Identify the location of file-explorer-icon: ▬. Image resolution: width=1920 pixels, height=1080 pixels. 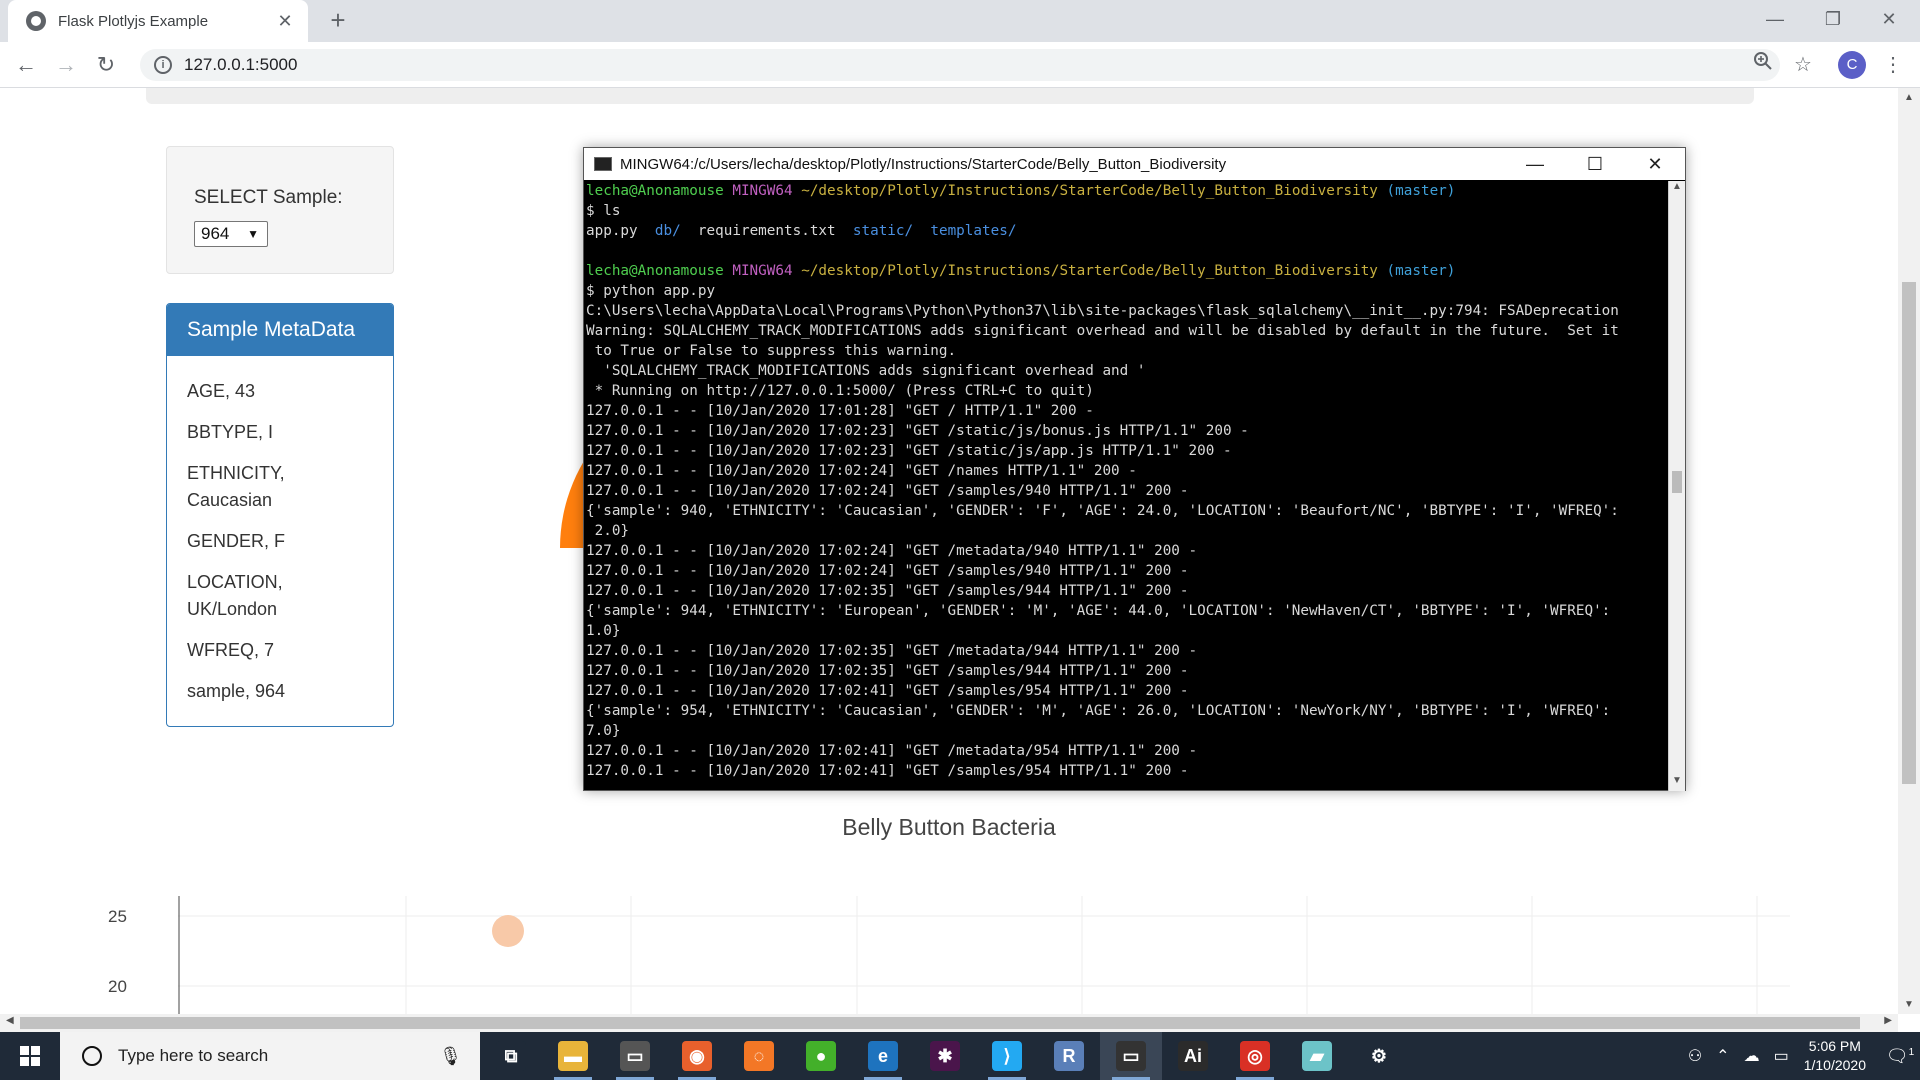
(573, 1056).